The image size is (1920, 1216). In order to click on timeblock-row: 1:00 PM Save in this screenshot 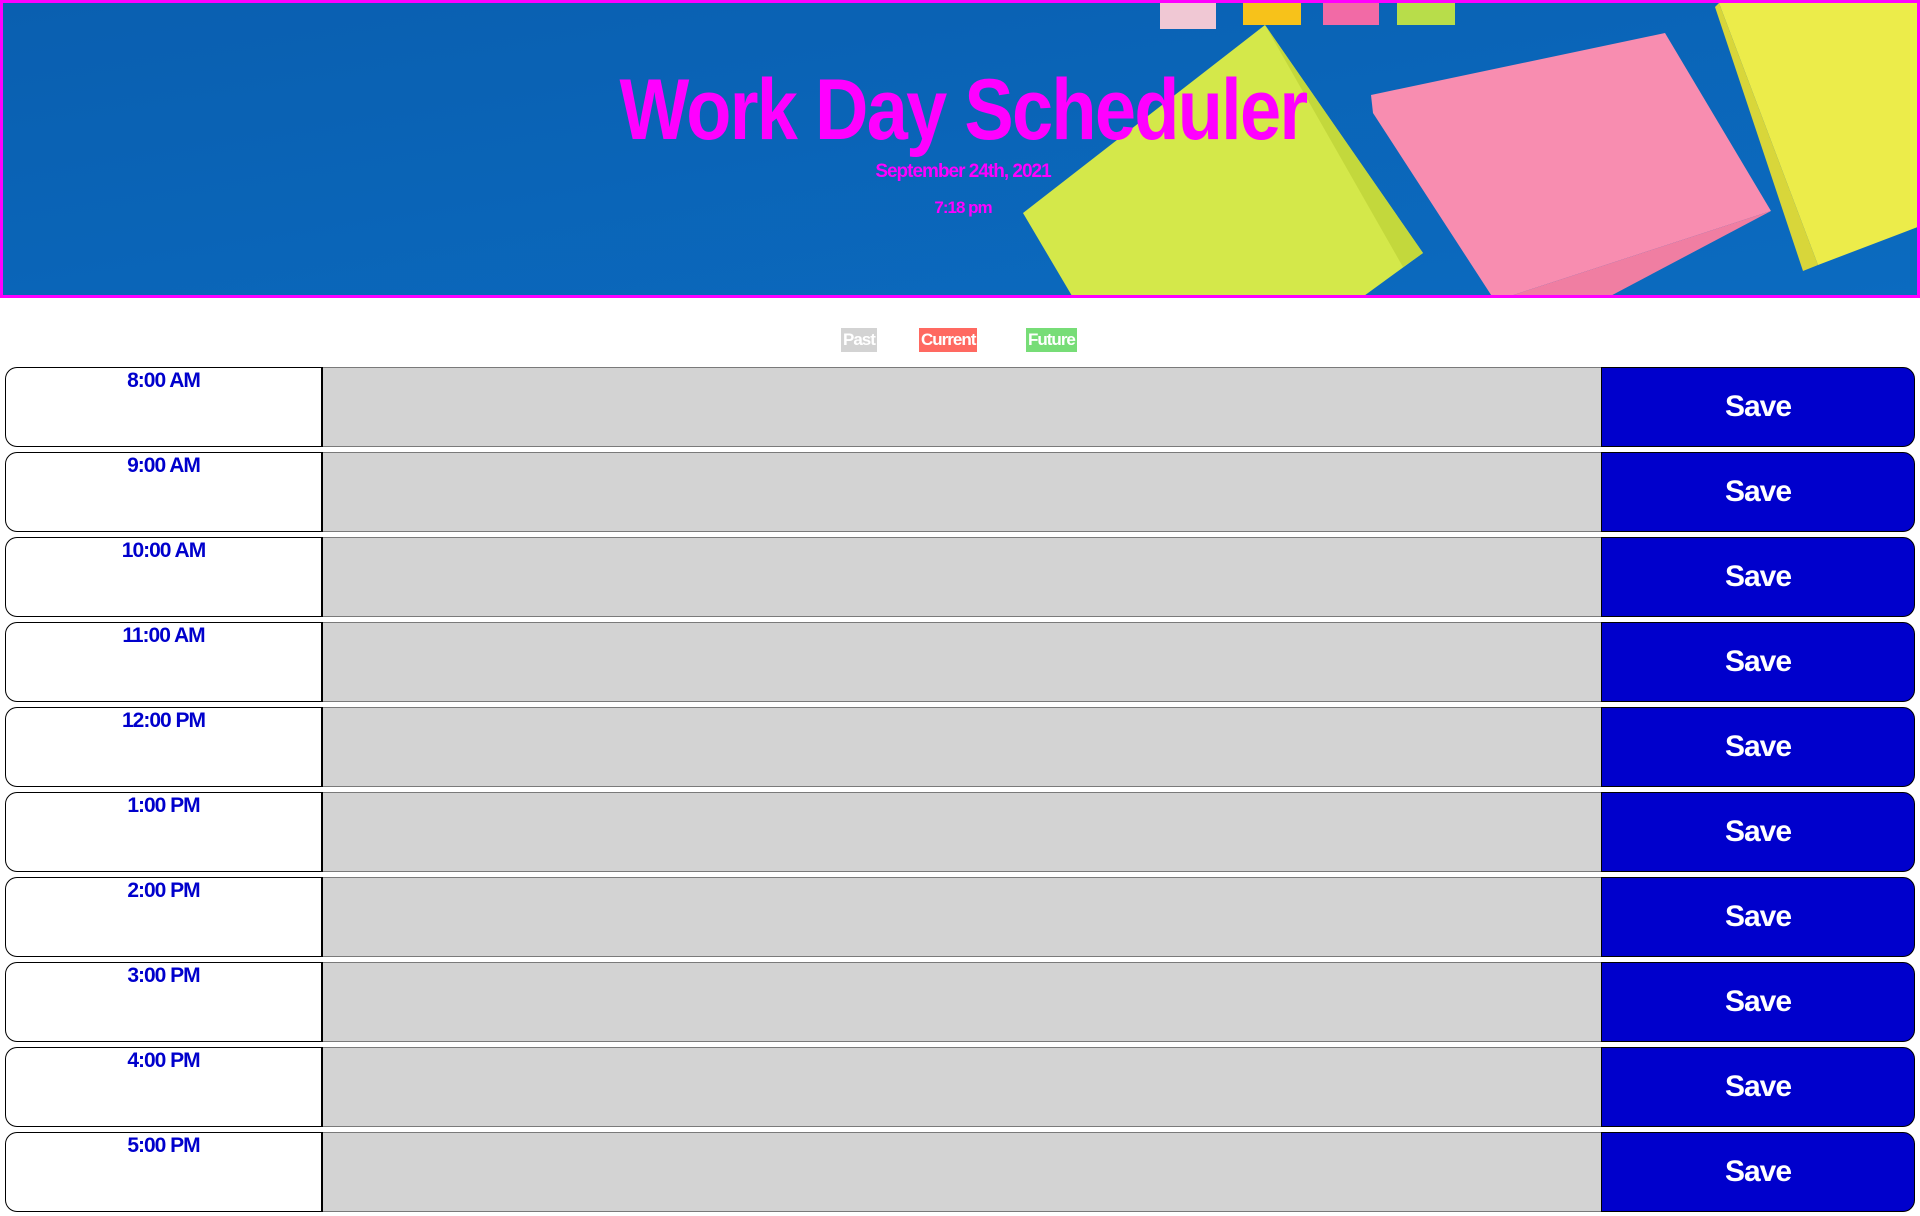, I will do `click(960, 832)`.